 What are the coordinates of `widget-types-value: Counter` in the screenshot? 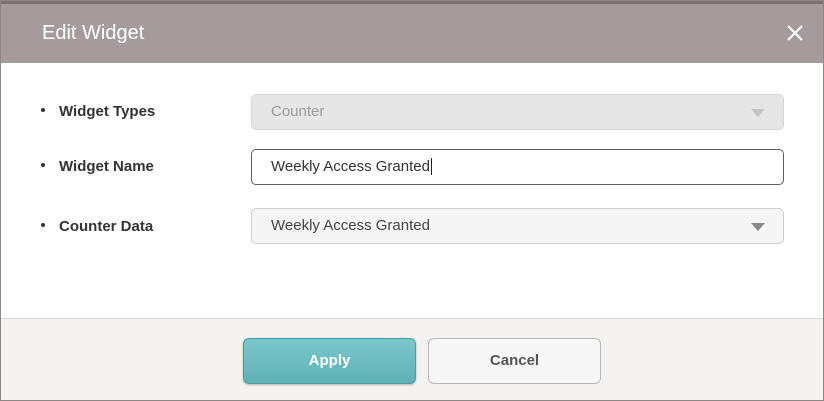 It's located at (298, 111).